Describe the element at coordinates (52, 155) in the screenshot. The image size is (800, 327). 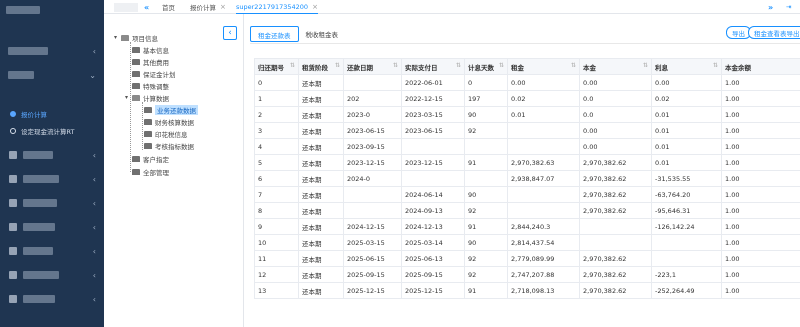
I see `sidebar-item-3: ‹` at that location.